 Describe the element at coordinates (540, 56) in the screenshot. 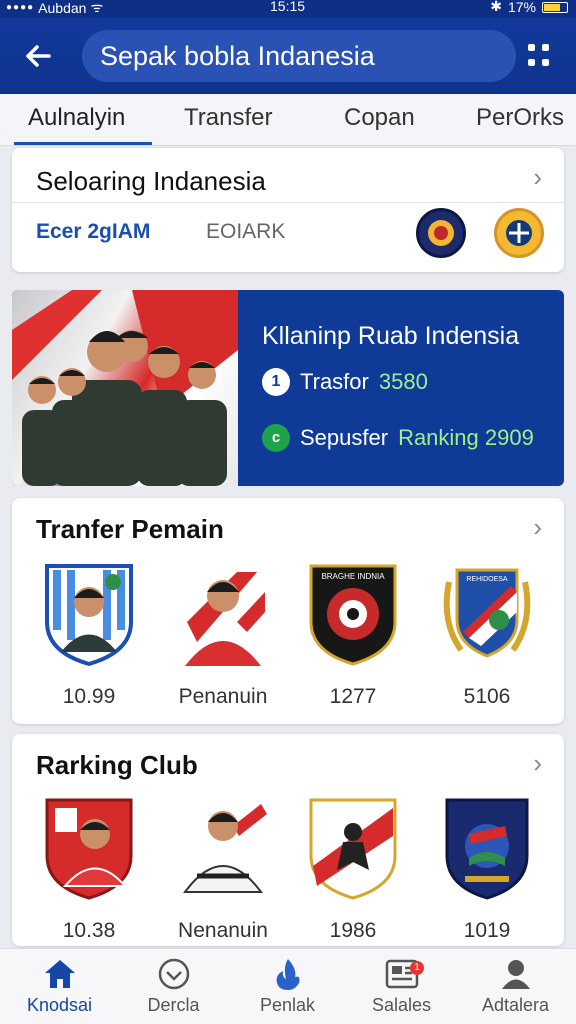

I see `grid-menu-icon` at that location.